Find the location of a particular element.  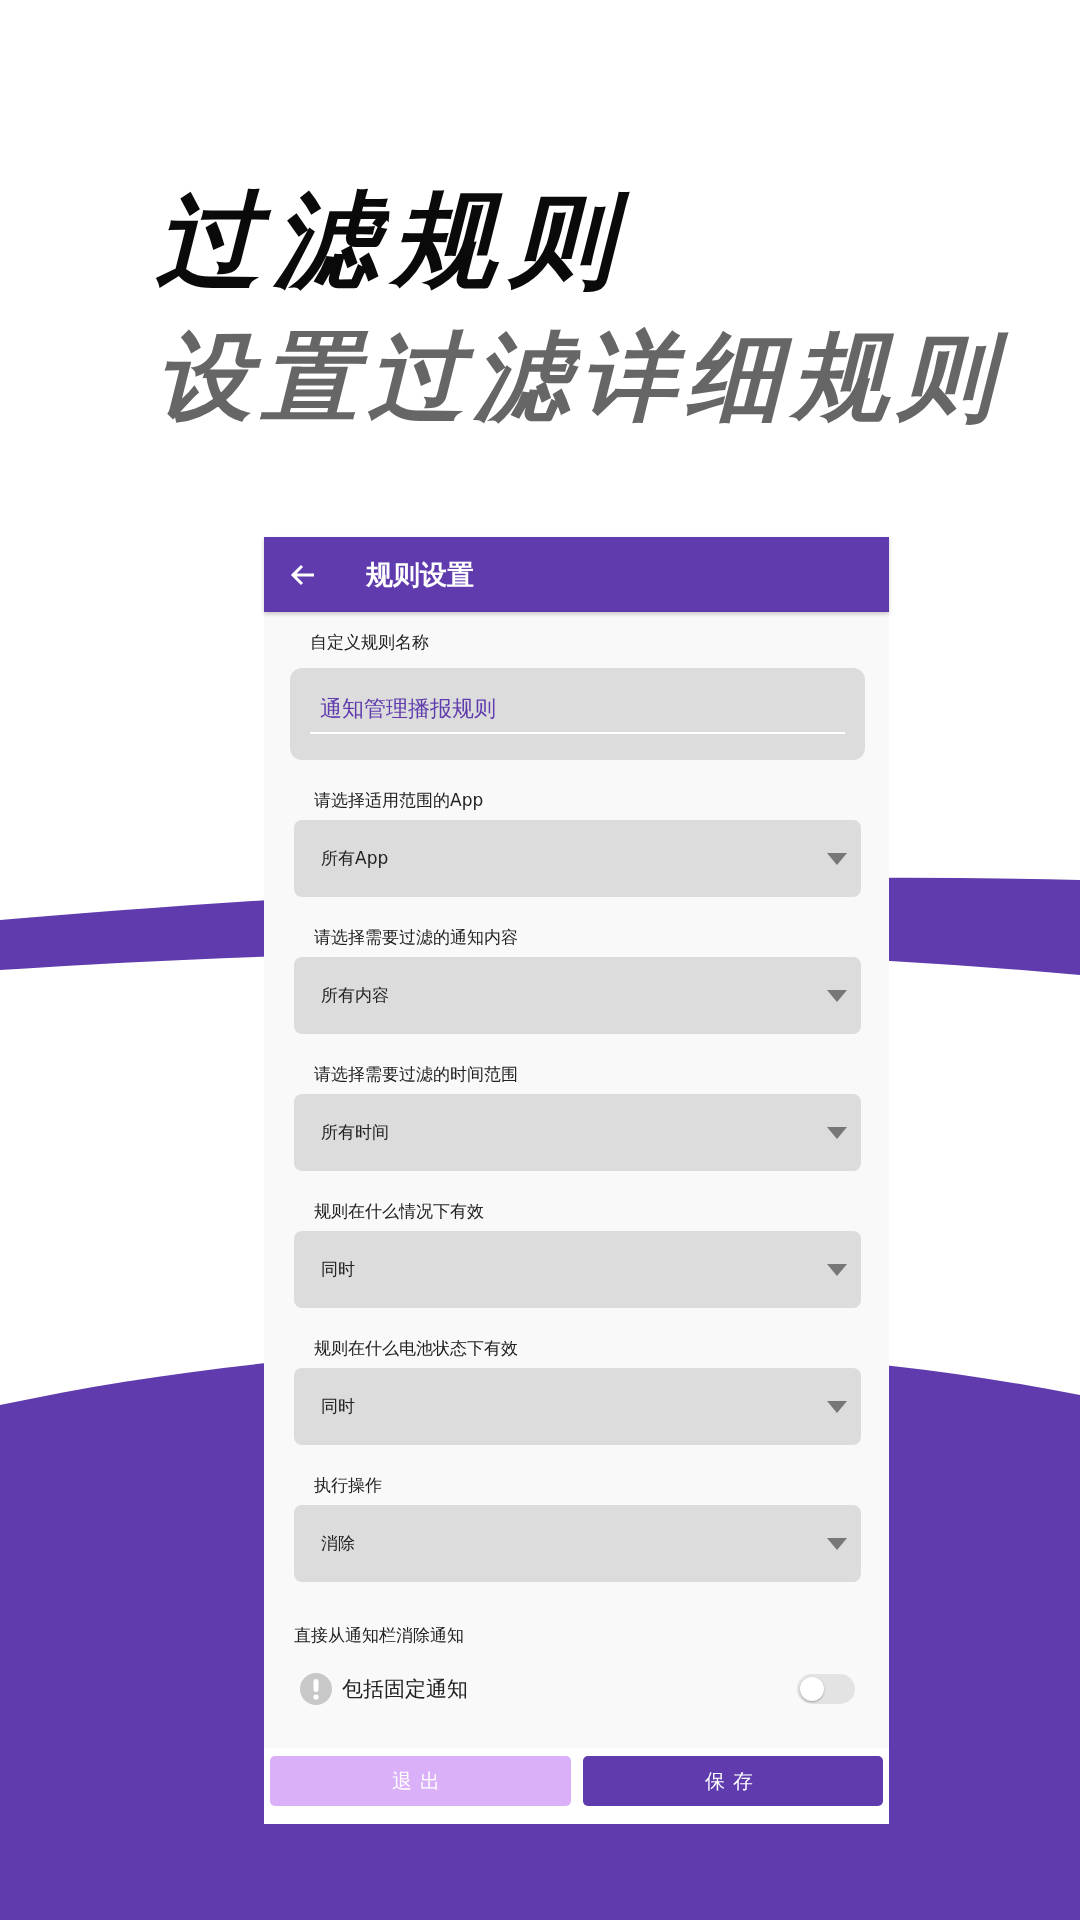

dropdown: 消除 is located at coordinates (577, 1543).